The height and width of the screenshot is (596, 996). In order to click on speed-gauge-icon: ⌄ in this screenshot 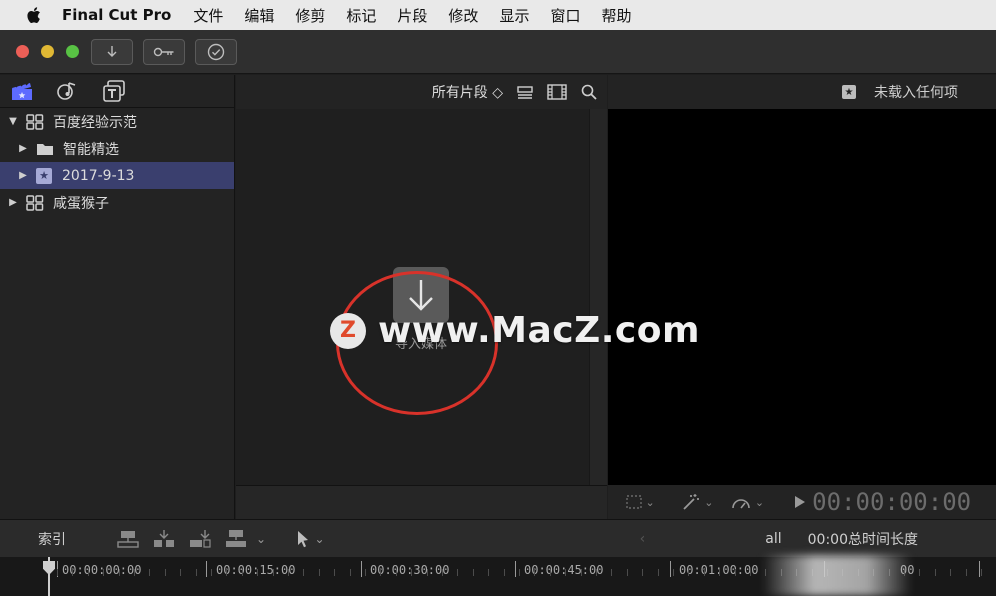, I will do `click(747, 502)`.